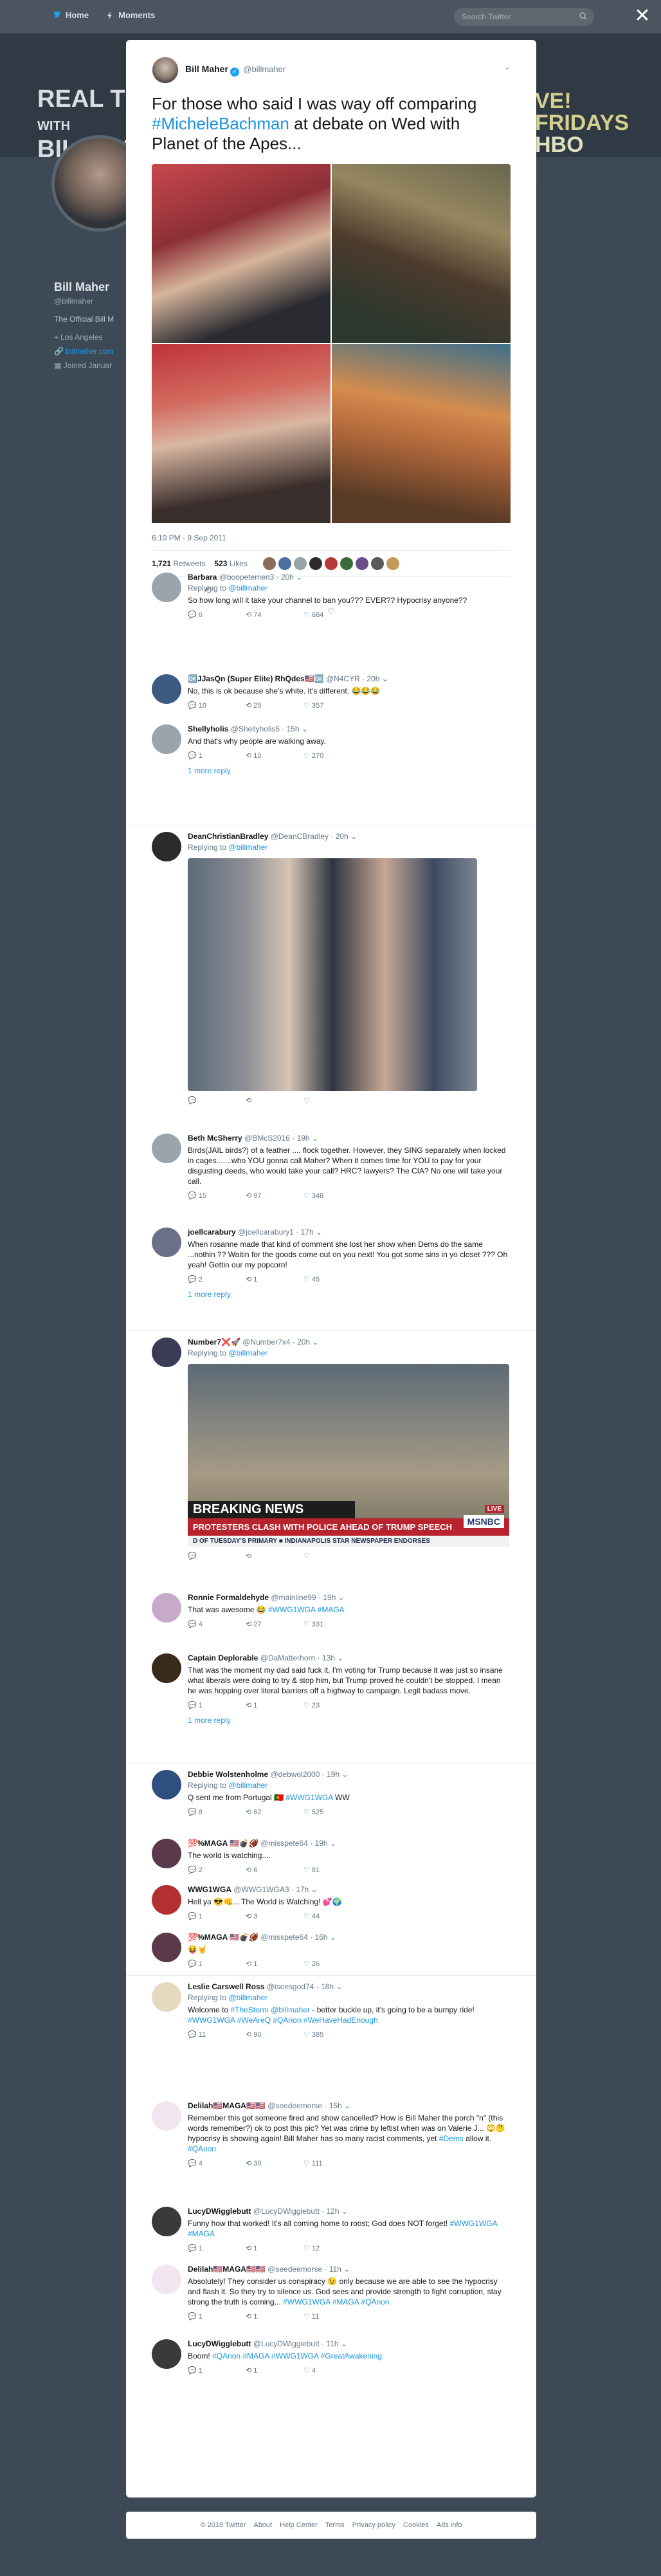 The height and width of the screenshot is (2576, 661). Describe the element at coordinates (283, 2020) in the screenshot. I see `hashtag-link: #WWG1WGA #WeAreQ #QAnon #WeHaveHadEnough` at that location.